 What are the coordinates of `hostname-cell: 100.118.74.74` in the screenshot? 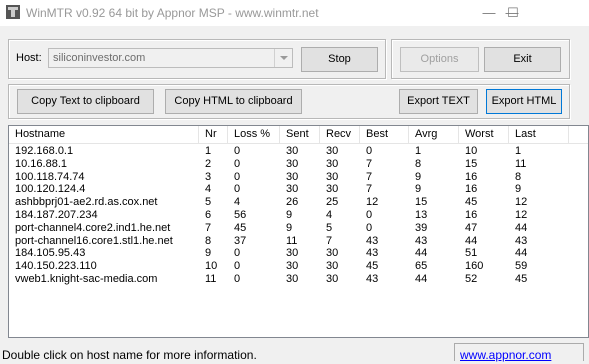 It's located at (104, 177).